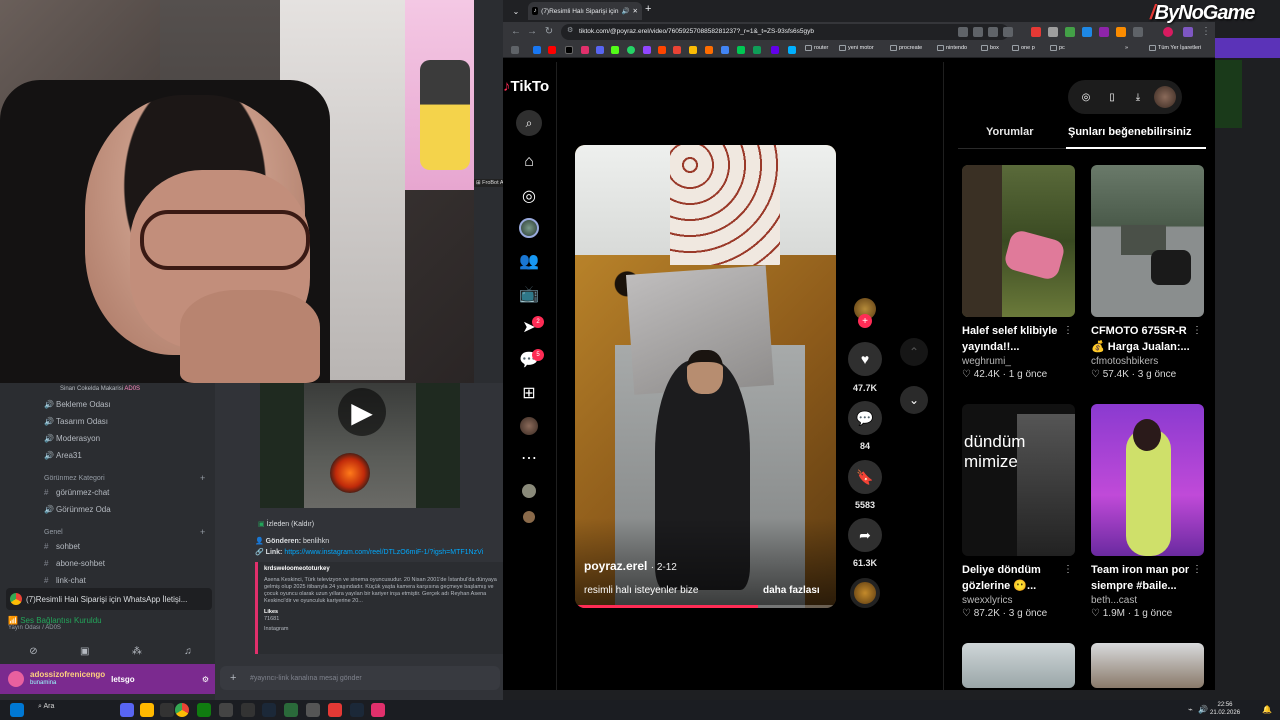  I want to click on tiktok-logo: ♪TikTo, so click(526, 86).